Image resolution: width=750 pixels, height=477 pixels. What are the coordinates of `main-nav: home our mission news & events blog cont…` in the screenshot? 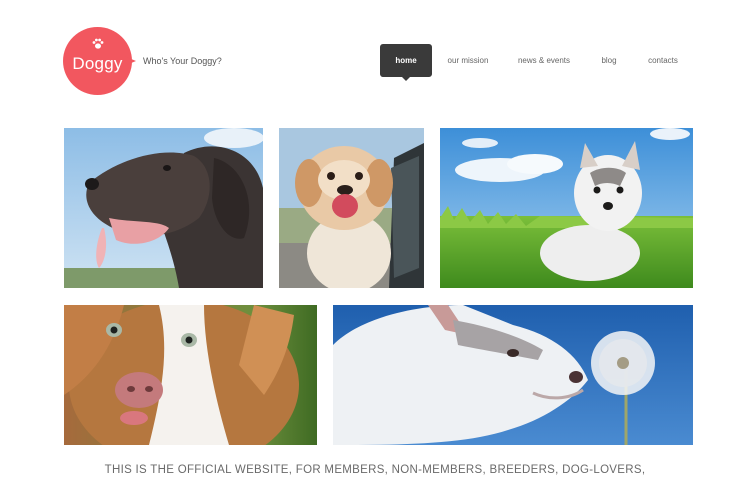 It's located at (375, 64).